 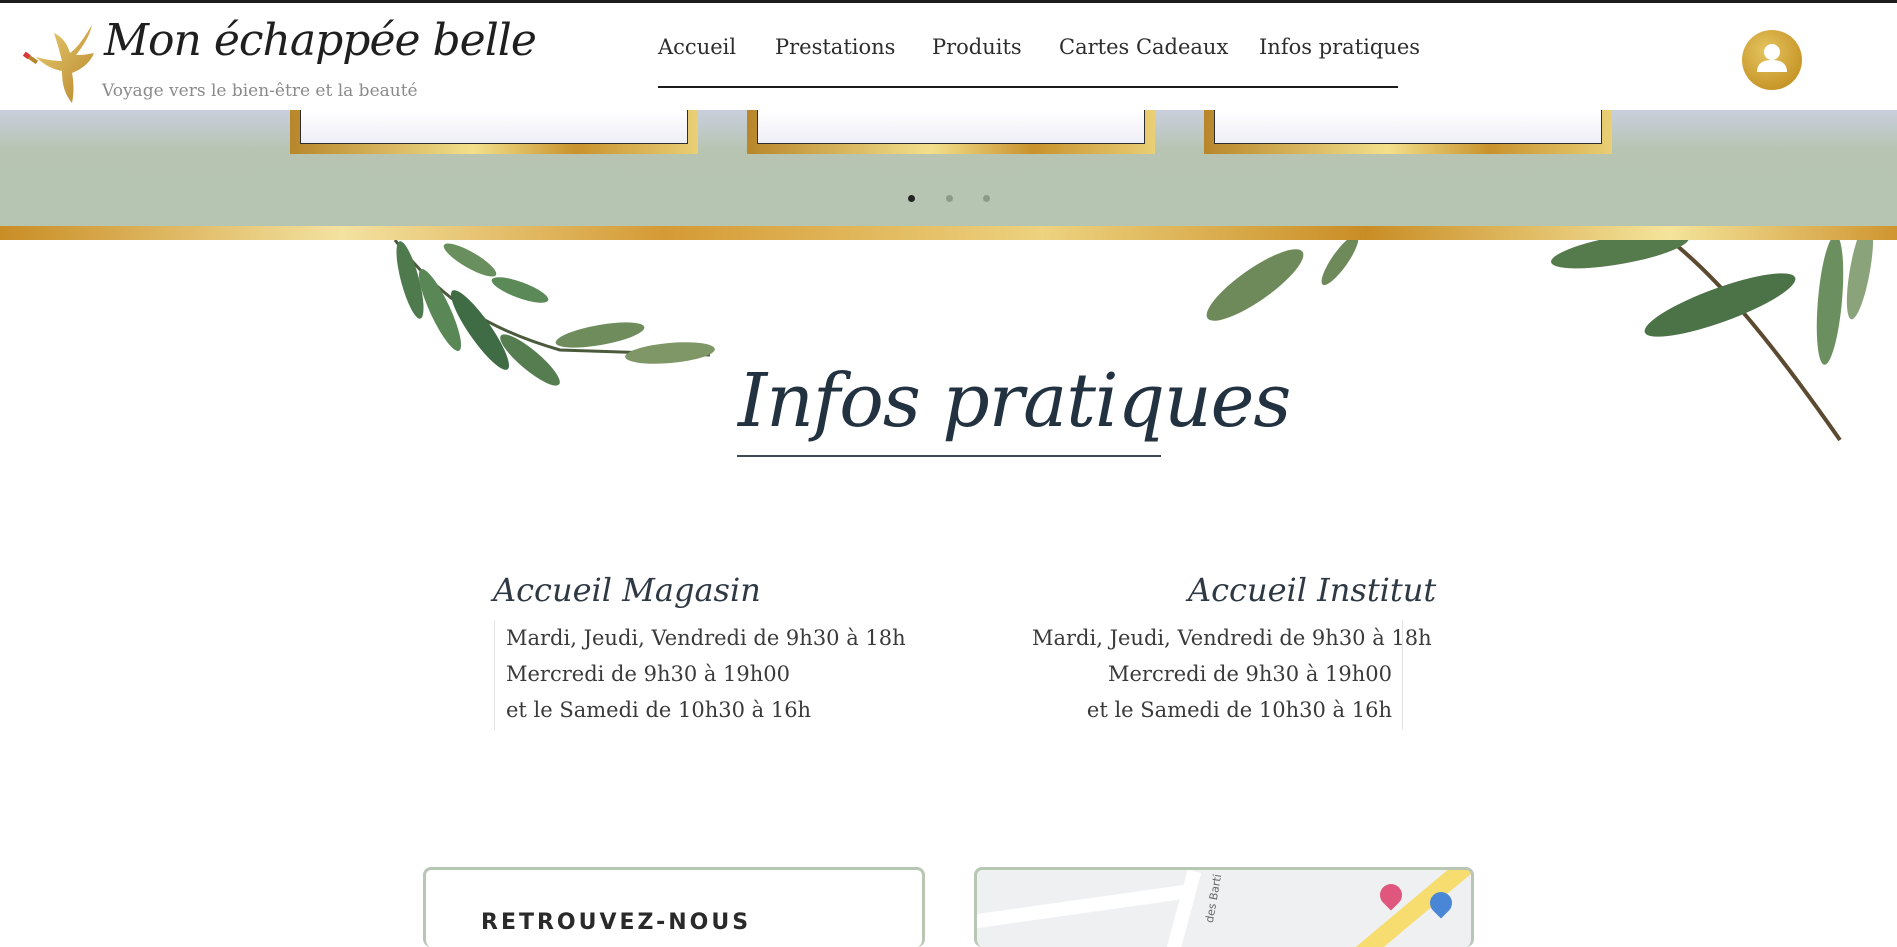 What do you see at coordinates (949, 456) in the screenshot?
I see `title-underline` at bounding box center [949, 456].